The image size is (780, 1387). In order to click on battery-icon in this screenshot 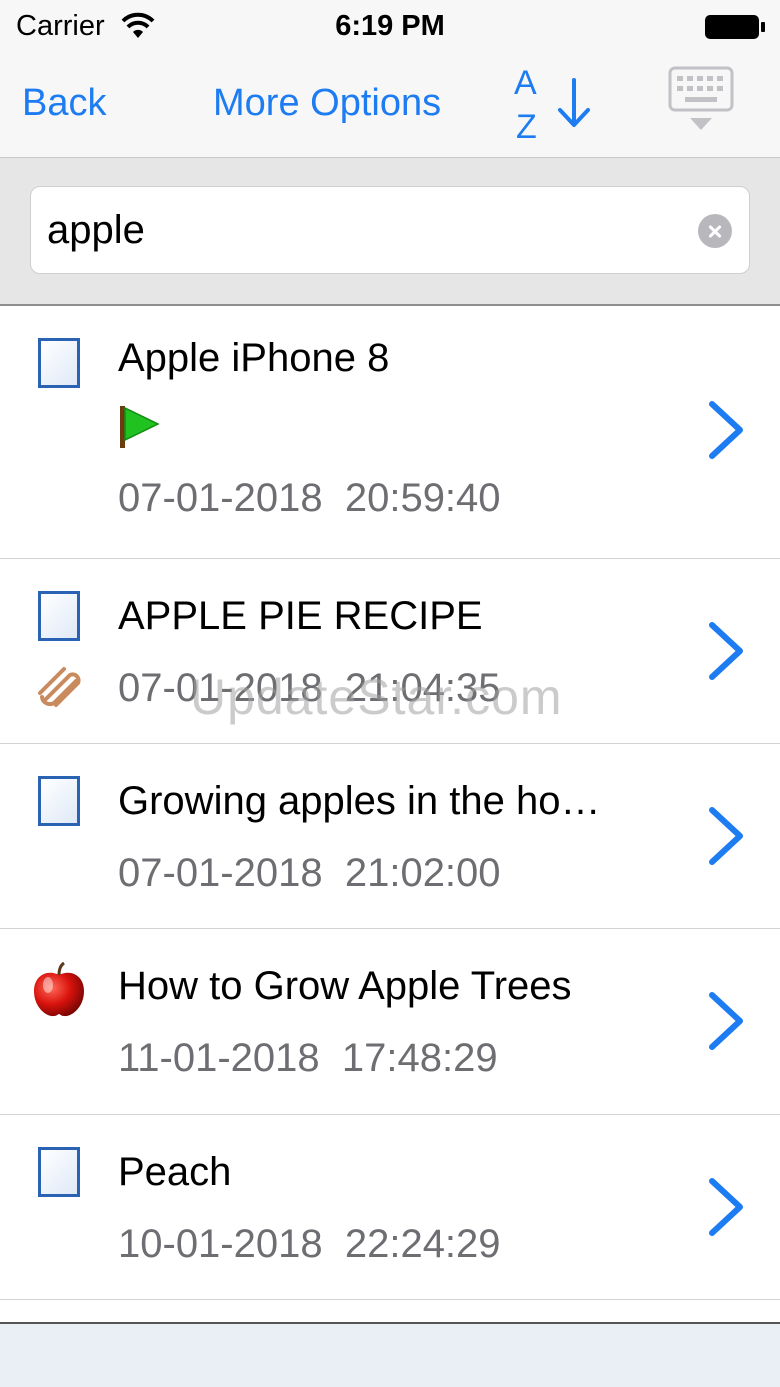, I will do `click(735, 27)`.